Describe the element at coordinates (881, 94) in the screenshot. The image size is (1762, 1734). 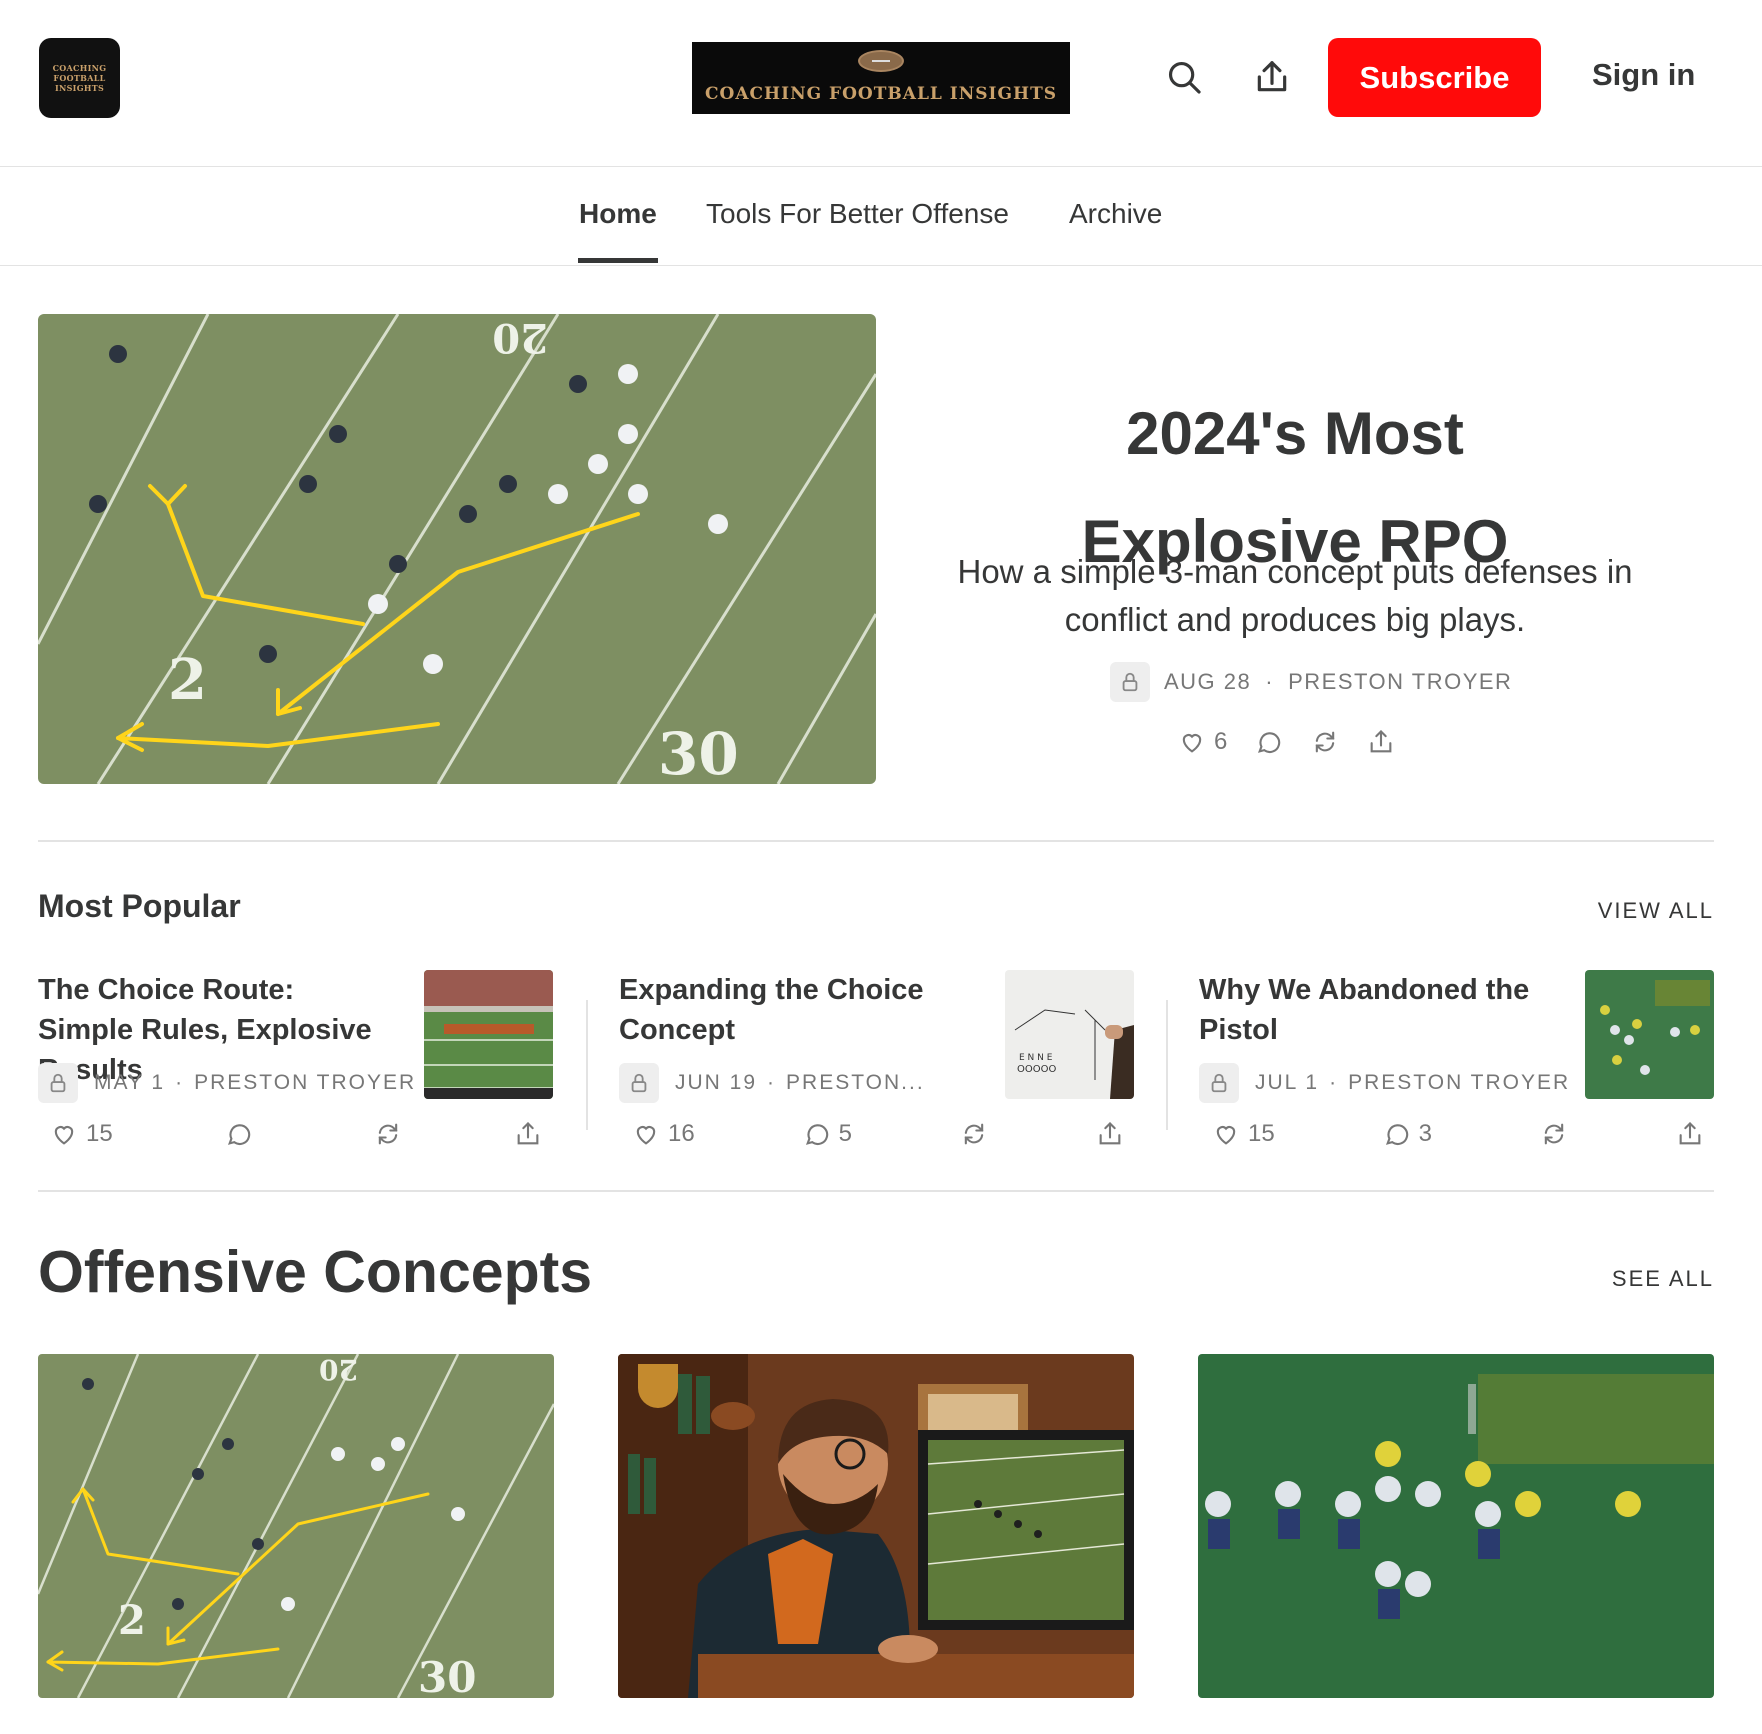
I see `brand-wordmark-text: COACHING FOOTBALL INSIGHTS` at that location.